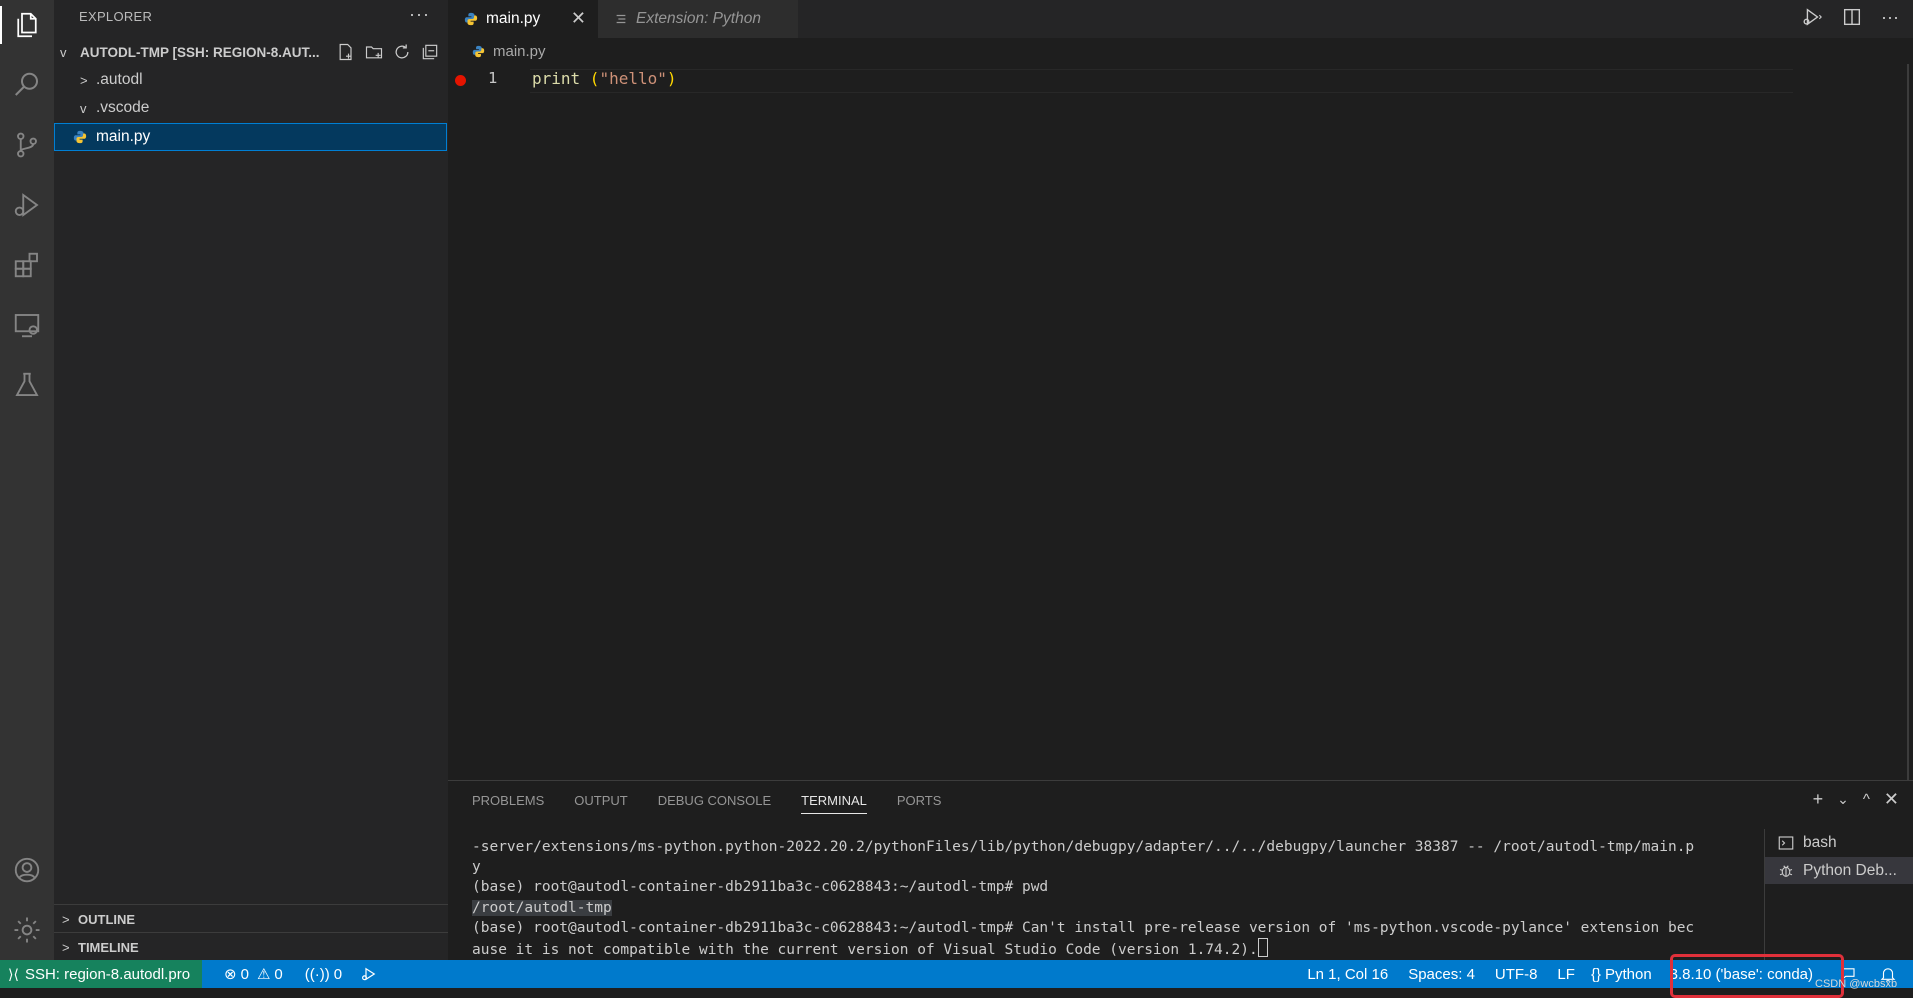 The image size is (1913, 998). I want to click on code-paren-close: ), so click(671, 78).